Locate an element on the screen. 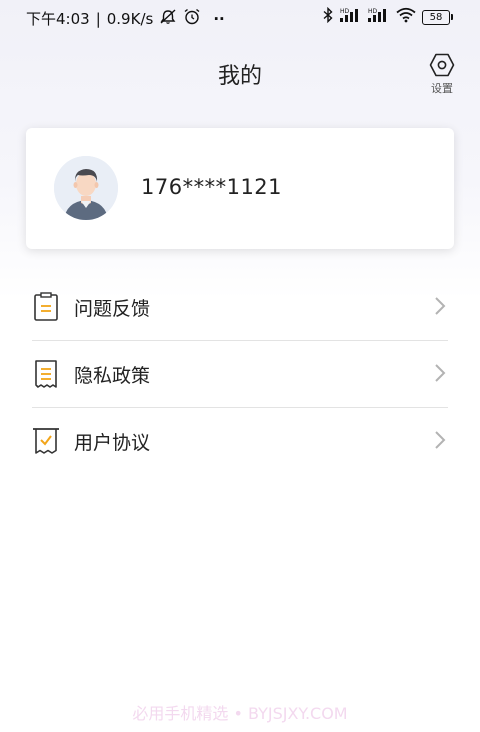 The image size is (480, 732). profile-card: 176****1121 is located at coordinates (240, 188).